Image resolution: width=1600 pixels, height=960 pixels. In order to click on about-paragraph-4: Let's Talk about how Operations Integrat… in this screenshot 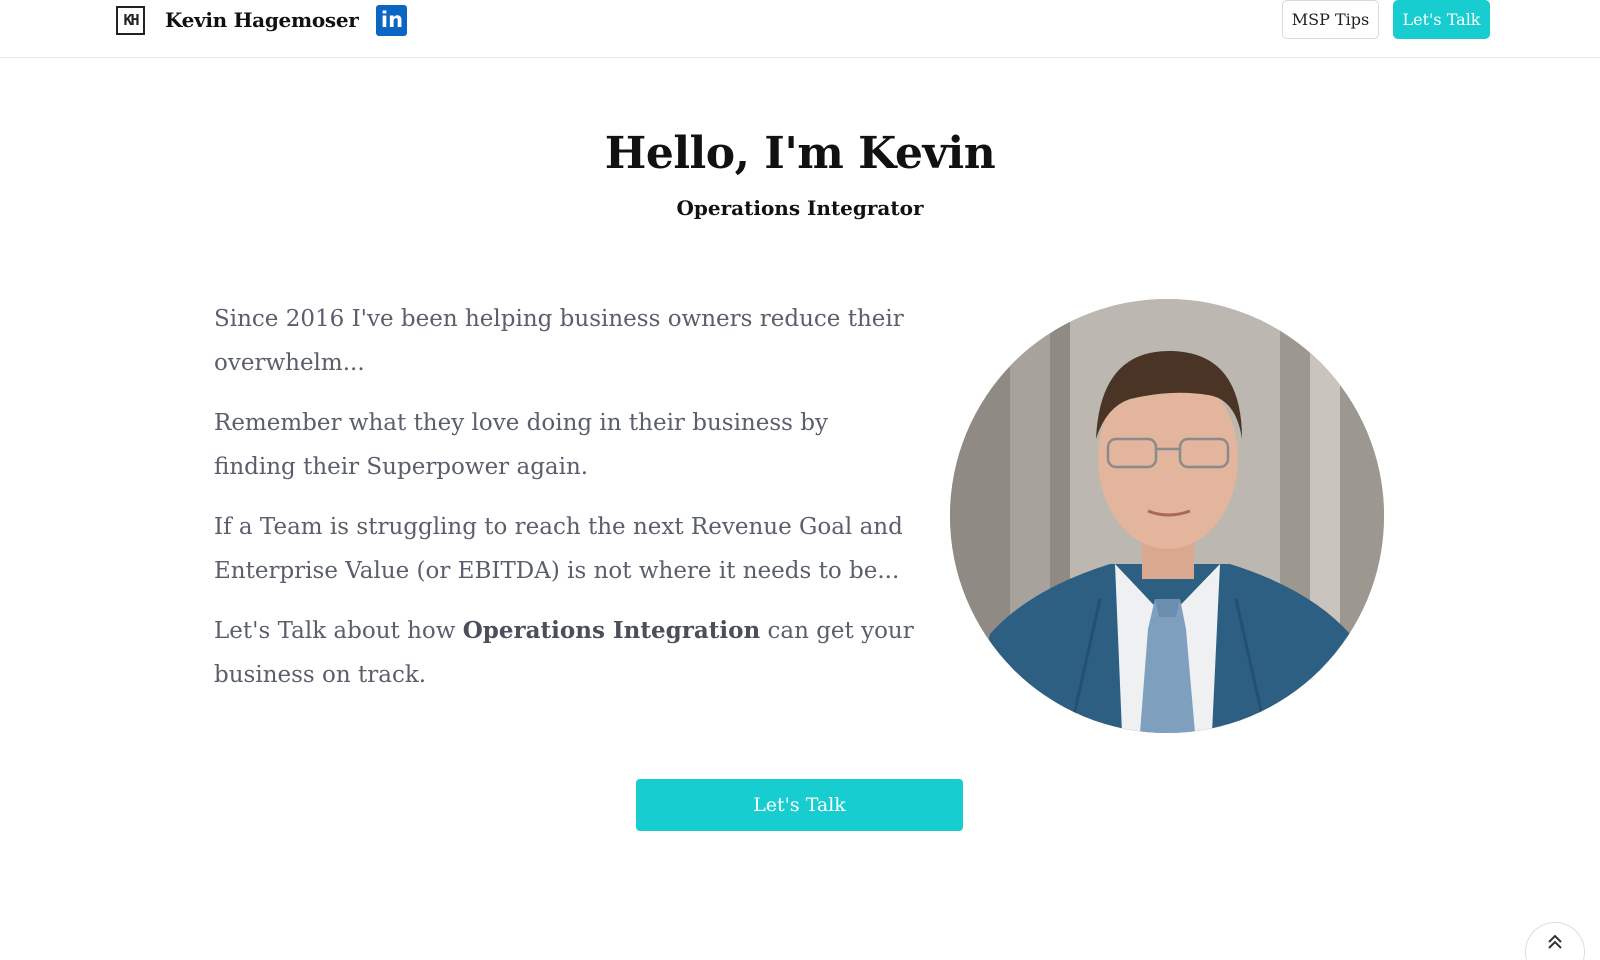, I will do `click(564, 653)`.